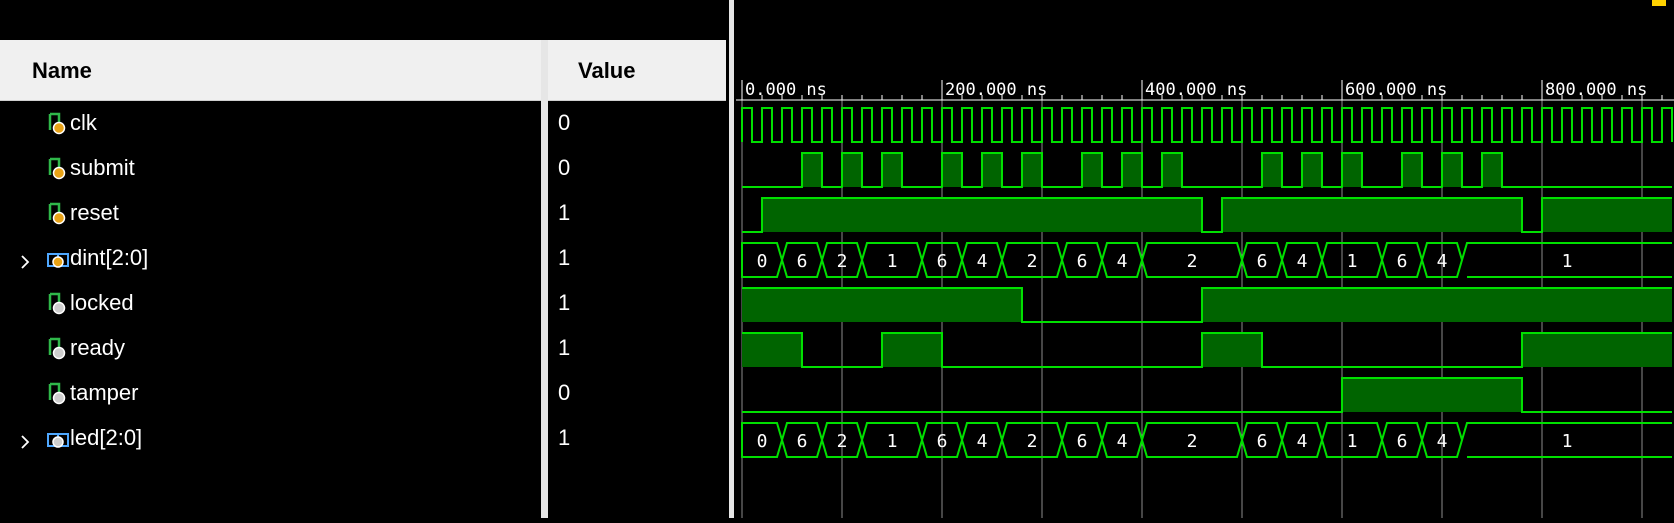 Image resolution: width=1674 pixels, height=523 pixels. Describe the element at coordinates (637, 70) in the screenshot. I see `value-column-header: Value` at that location.